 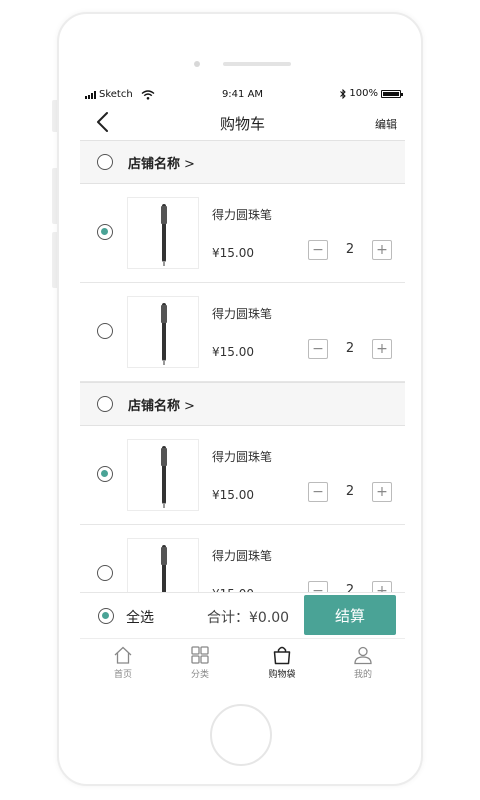 What do you see at coordinates (242, 666) in the screenshot?
I see `tab-bar: 首页 分类 购物袋 我的` at bounding box center [242, 666].